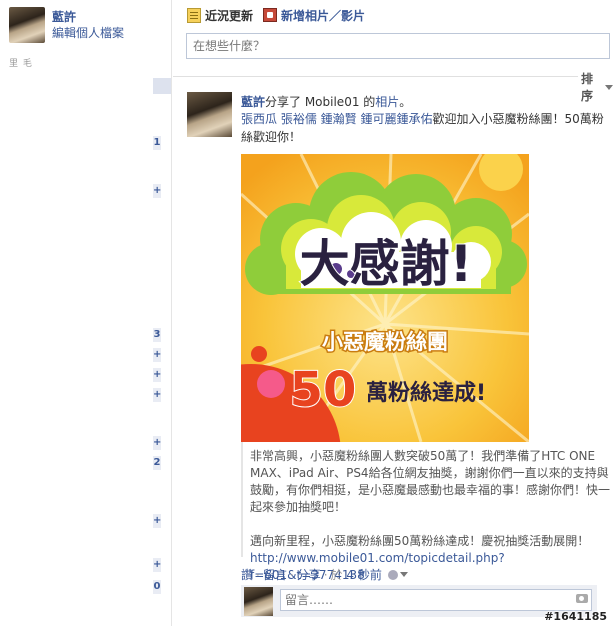 The width and height of the screenshot is (613, 626). What do you see at coordinates (64, 16) in the screenshot?
I see `profile-name: 藍許` at bounding box center [64, 16].